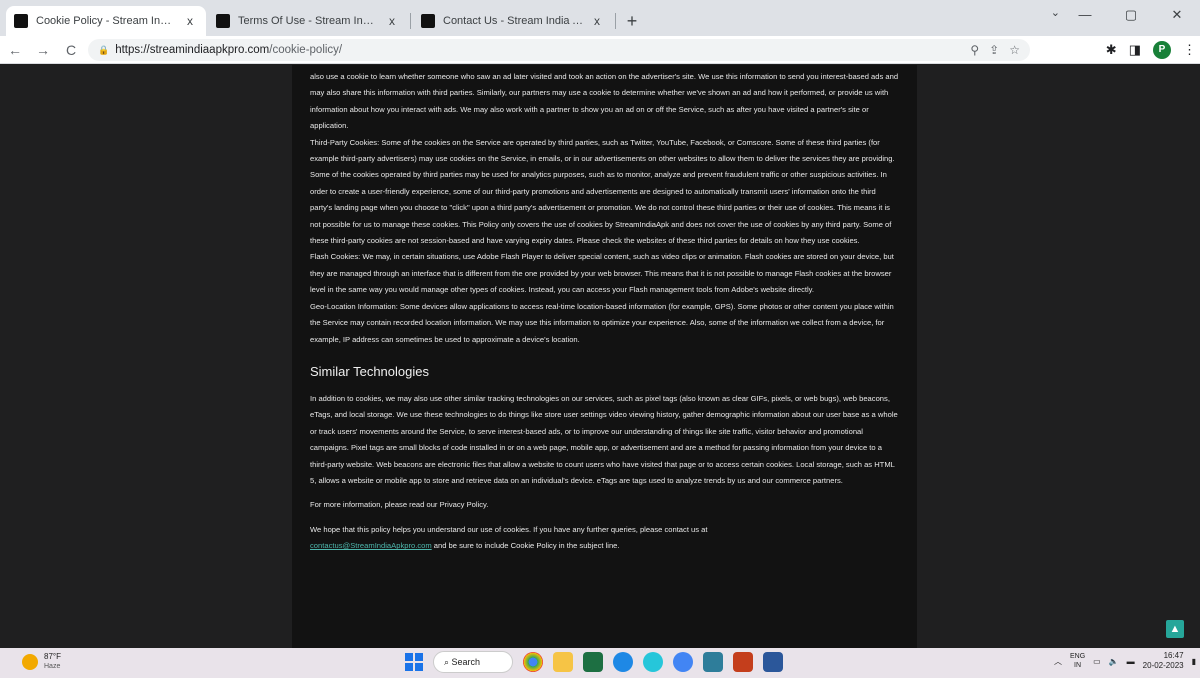 The height and width of the screenshot is (678, 1200). Describe the element at coordinates (1135, 50) in the screenshot. I see `side-panel-icon: ◨` at that location.